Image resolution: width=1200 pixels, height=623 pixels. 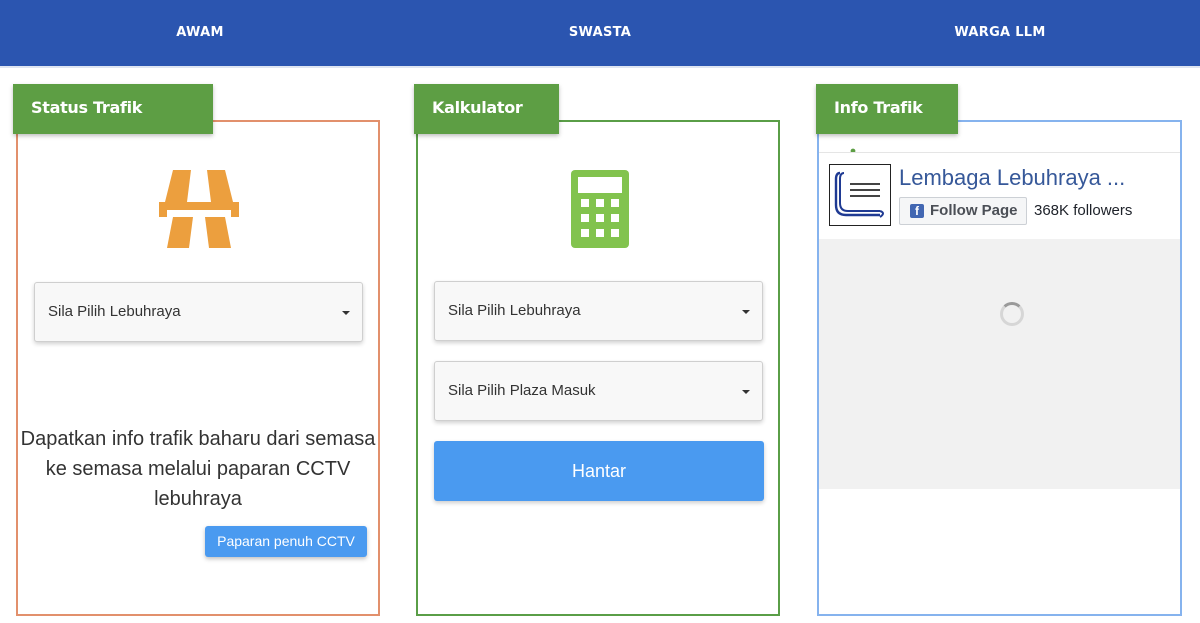 I want to click on follow-page-button: f Follow Page, so click(x=963, y=211).